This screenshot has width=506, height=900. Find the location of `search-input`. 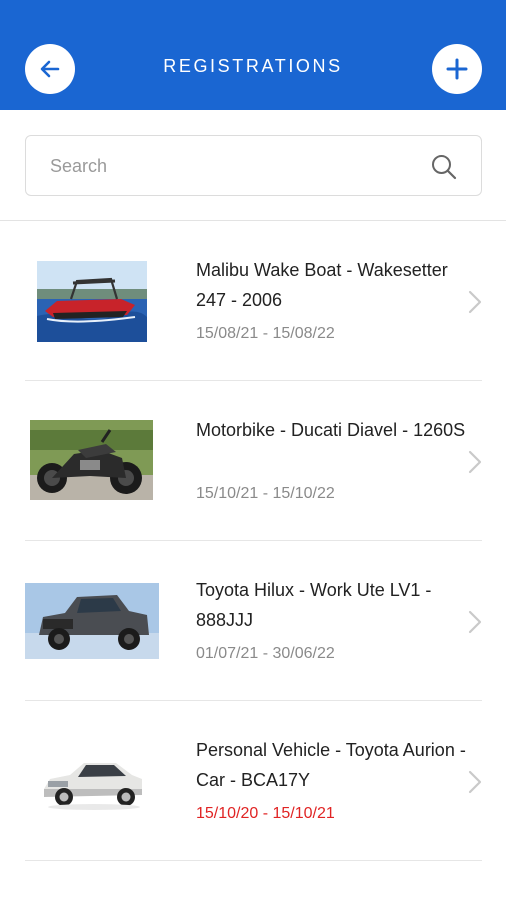

search-input is located at coordinates (230, 166).